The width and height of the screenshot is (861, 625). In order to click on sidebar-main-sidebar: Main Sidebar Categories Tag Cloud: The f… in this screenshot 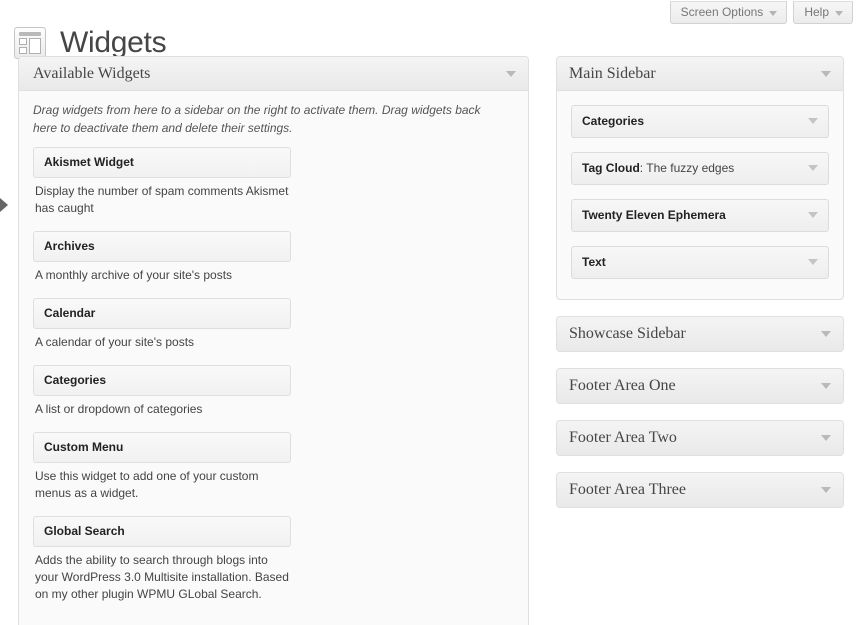, I will do `click(700, 178)`.